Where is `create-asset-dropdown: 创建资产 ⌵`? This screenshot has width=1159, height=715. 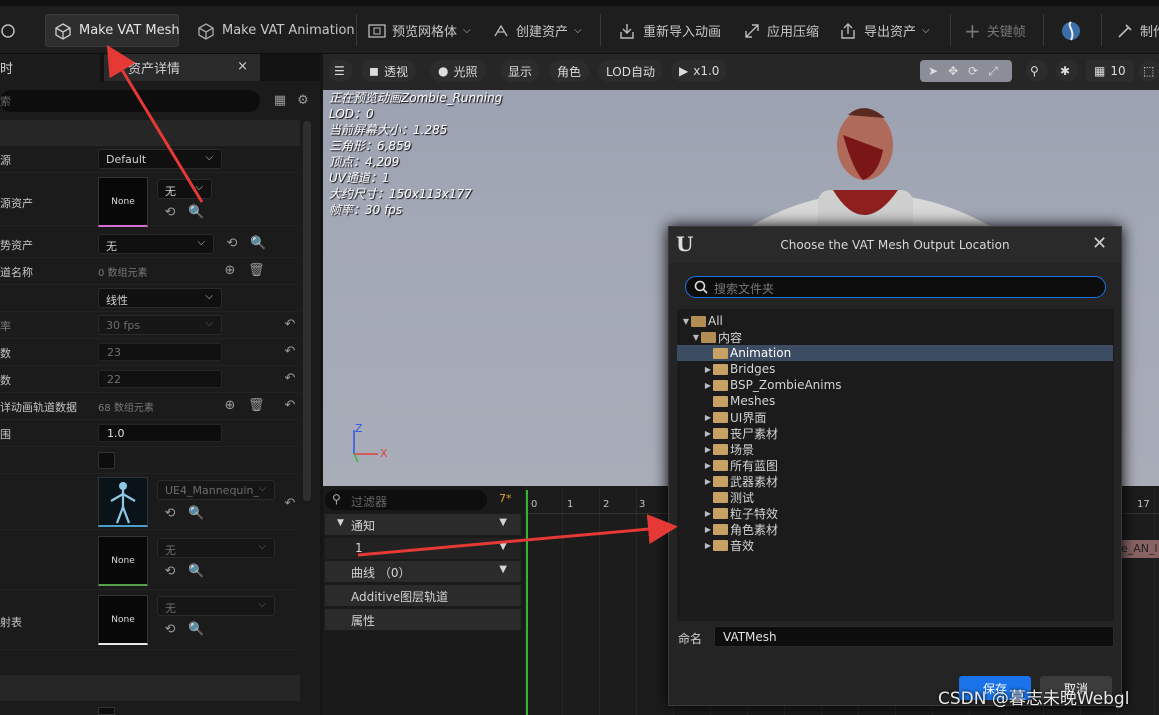 create-asset-dropdown: 创建资产 ⌵ is located at coordinates (537, 30).